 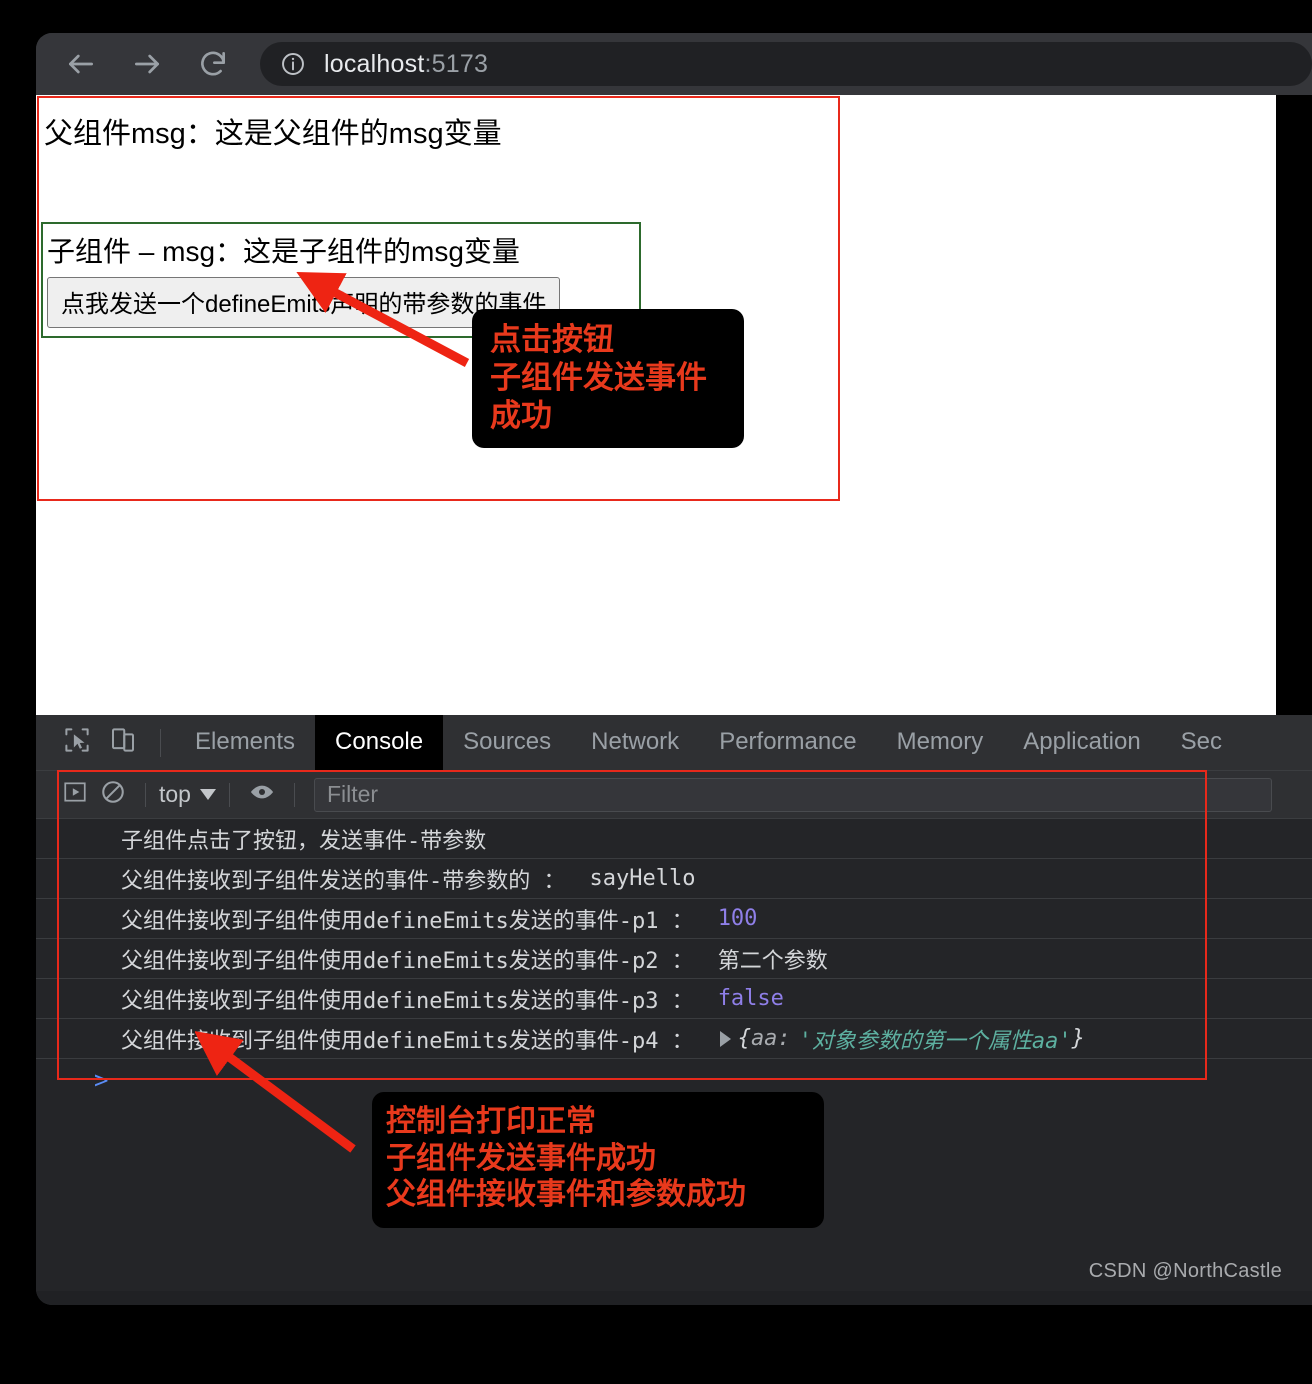 What do you see at coordinates (674, 839) in the screenshot?
I see `console-message-row: 子组件点击了按钮，发送事件-带参数` at bounding box center [674, 839].